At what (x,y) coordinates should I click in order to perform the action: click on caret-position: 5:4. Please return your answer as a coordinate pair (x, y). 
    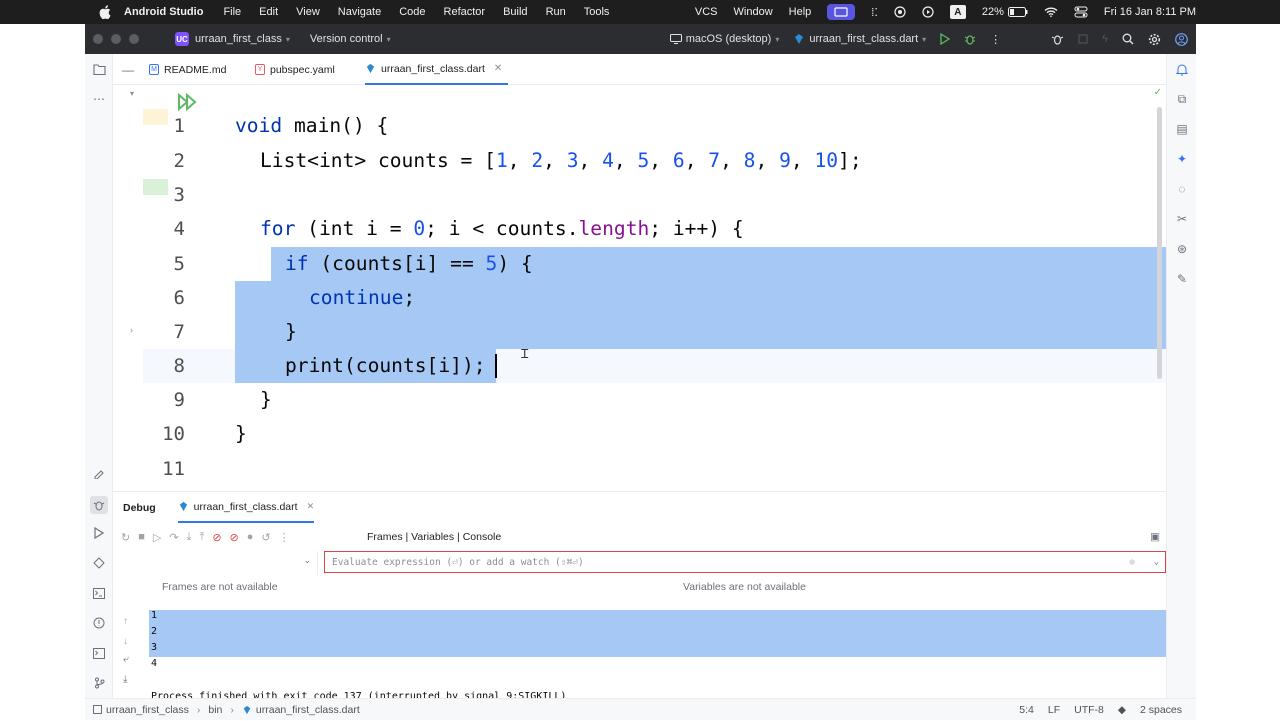
    Looking at the image, I should click on (1026, 710).